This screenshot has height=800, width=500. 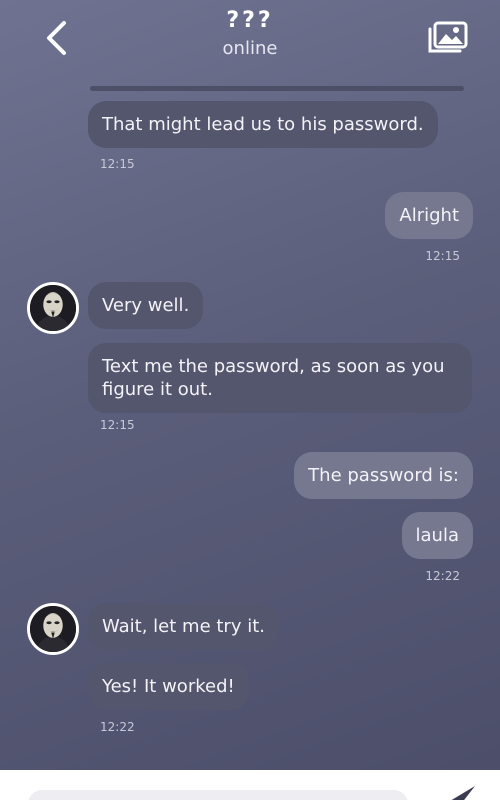 What do you see at coordinates (250, 785) in the screenshot?
I see `message-composer` at bounding box center [250, 785].